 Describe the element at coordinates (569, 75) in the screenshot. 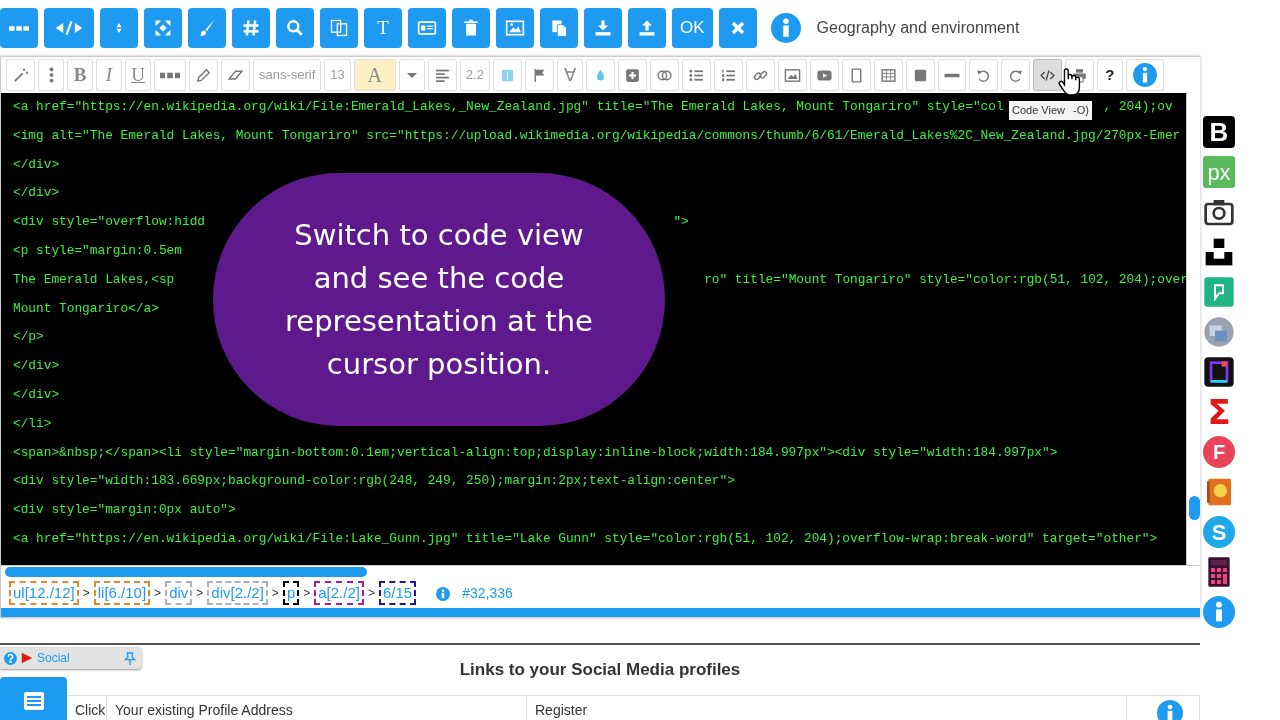

I see `symbol-button: ∀` at that location.